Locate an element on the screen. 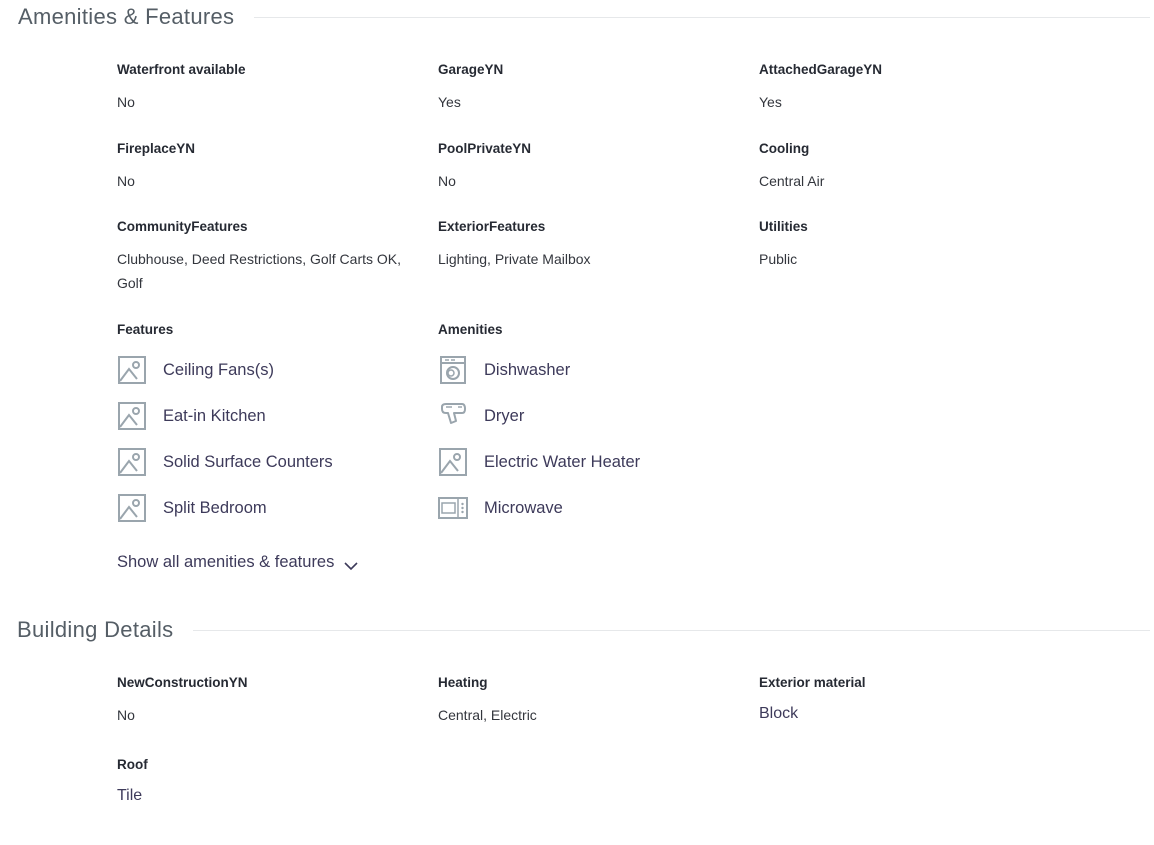 The width and height of the screenshot is (1154, 845). field-value: Block is located at coordinates (779, 713).